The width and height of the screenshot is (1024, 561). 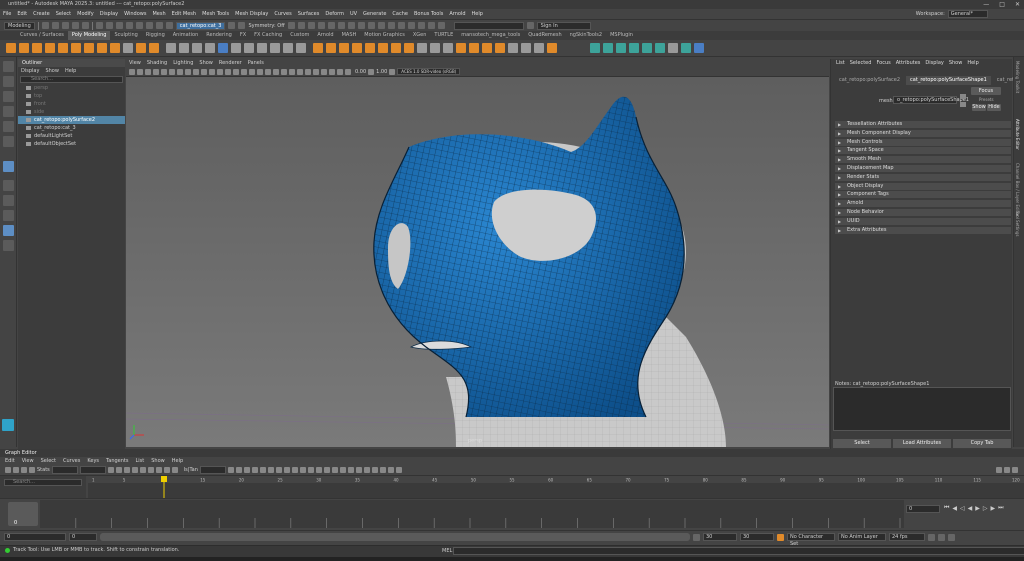 I want to click on target-weld-icon, so click(x=331, y=48).